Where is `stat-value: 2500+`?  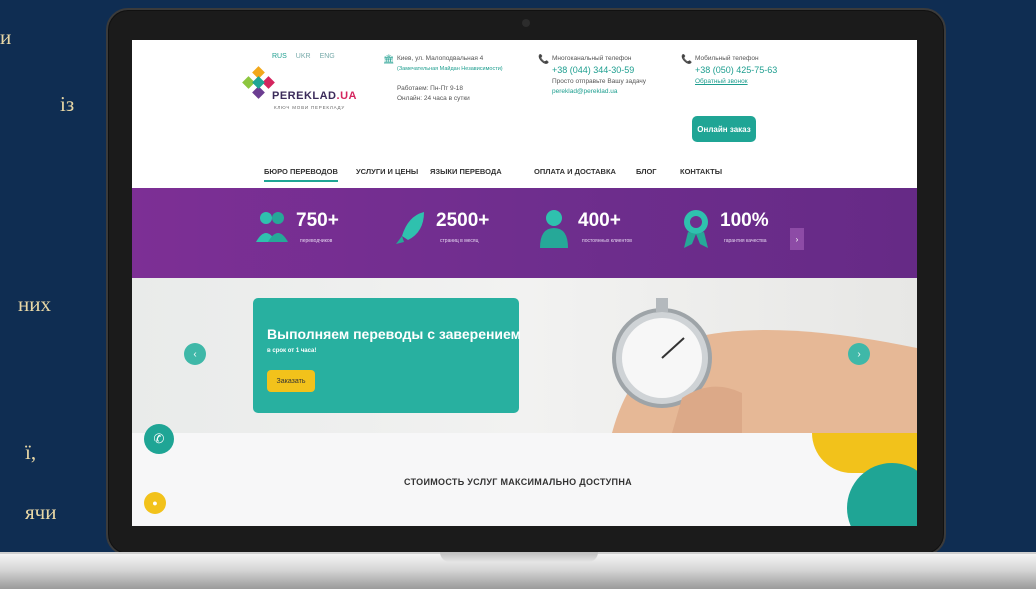 stat-value: 2500+ is located at coordinates (463, 220).